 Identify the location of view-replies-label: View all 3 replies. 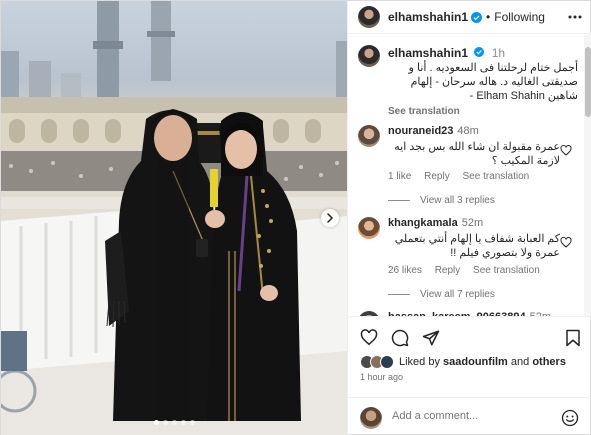
(457, 200).